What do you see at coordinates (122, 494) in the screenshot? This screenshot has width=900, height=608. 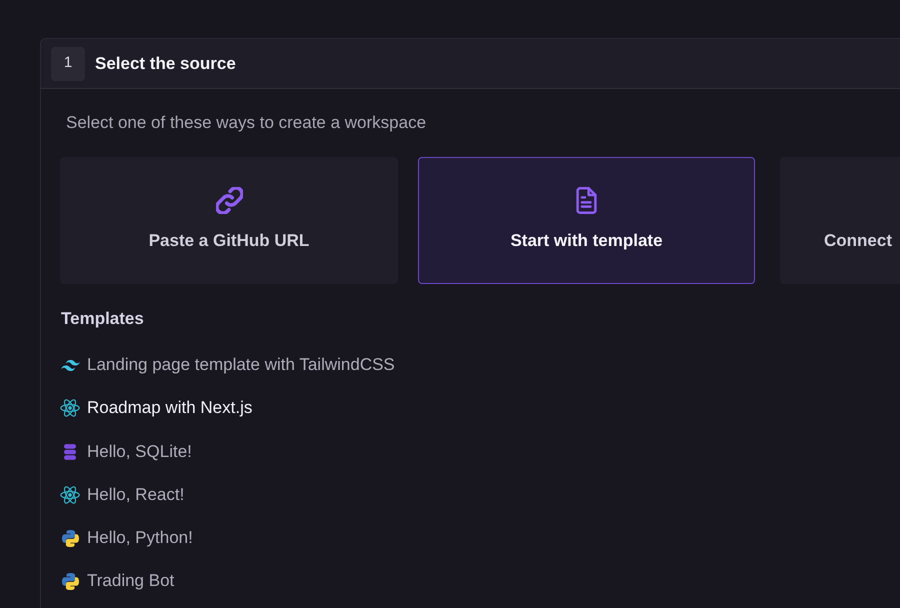 I see `template-item: Hello, React!` at bounding box center [122, 494].